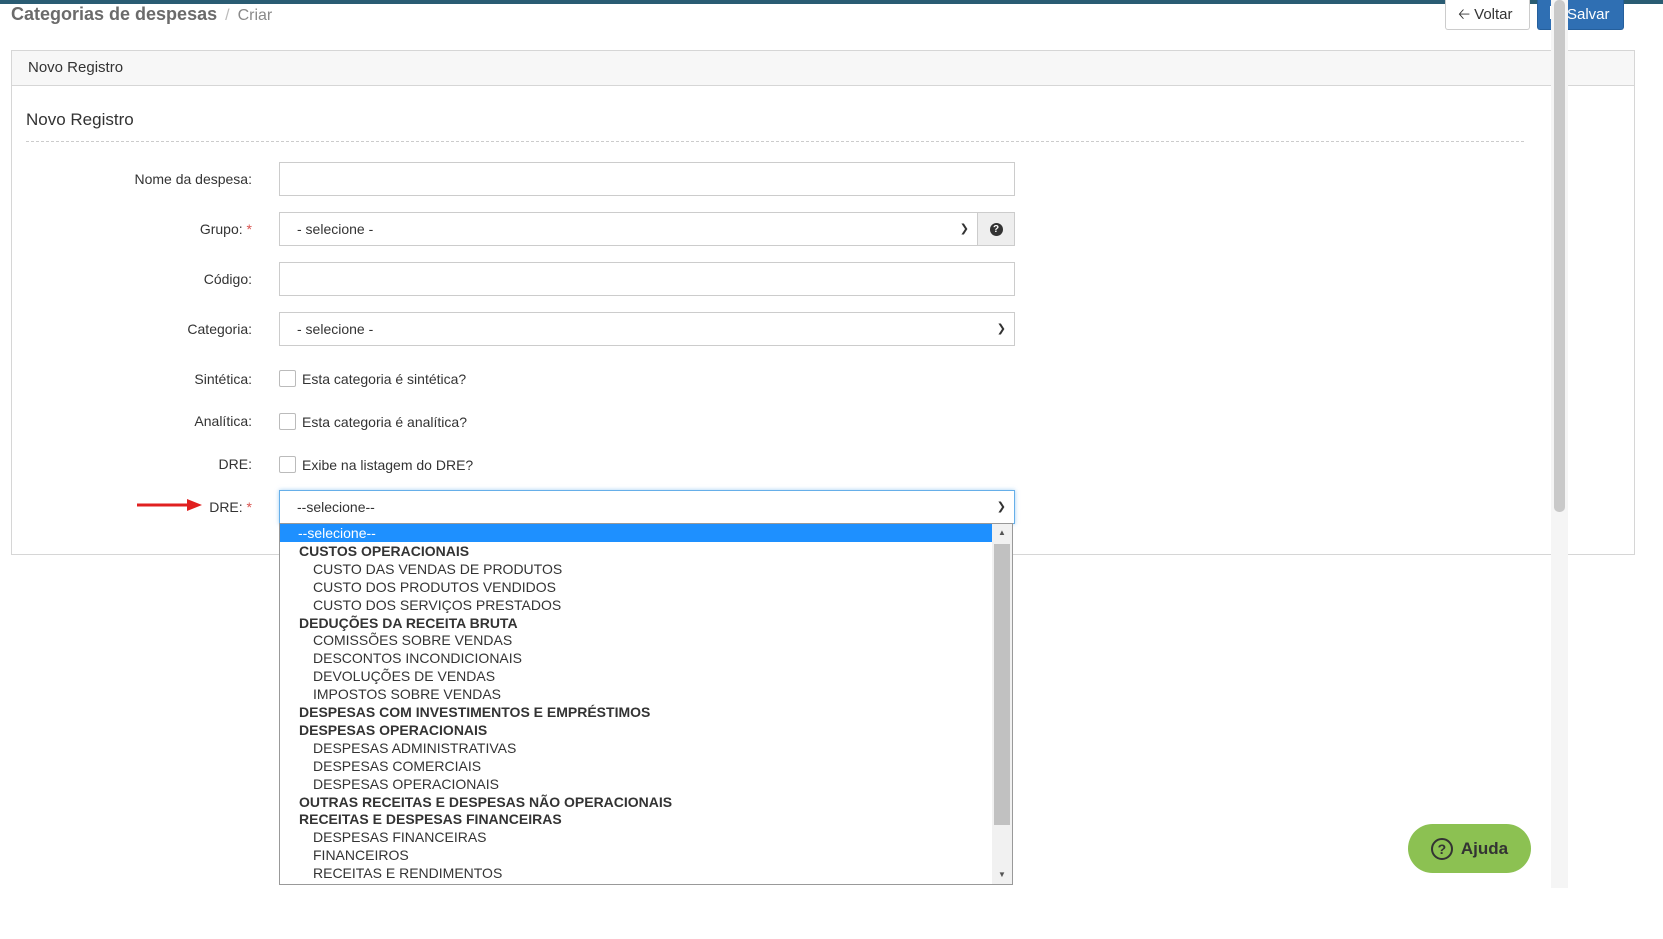  What do you see at coordinates (1441, 848) in the screenshot?
I see `question-circle-icon: ?` at bounding box center [1441, 848].